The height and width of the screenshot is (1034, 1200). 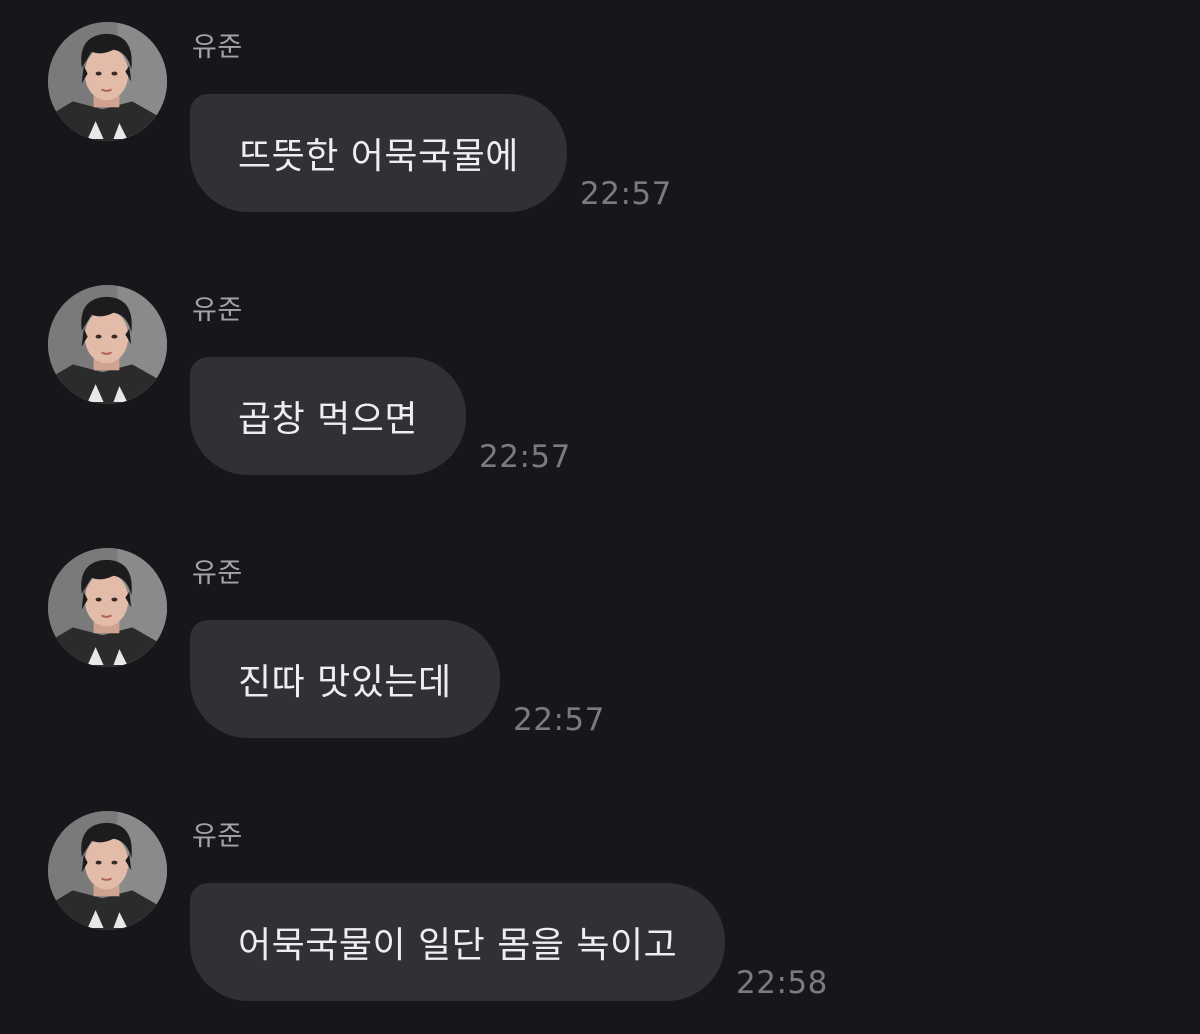 What do you see at coordinates (378, 153) in the screenshot?
I see `message-bubble: 뜨뜻한 어묵국물에` at bounding box center [378, 153].